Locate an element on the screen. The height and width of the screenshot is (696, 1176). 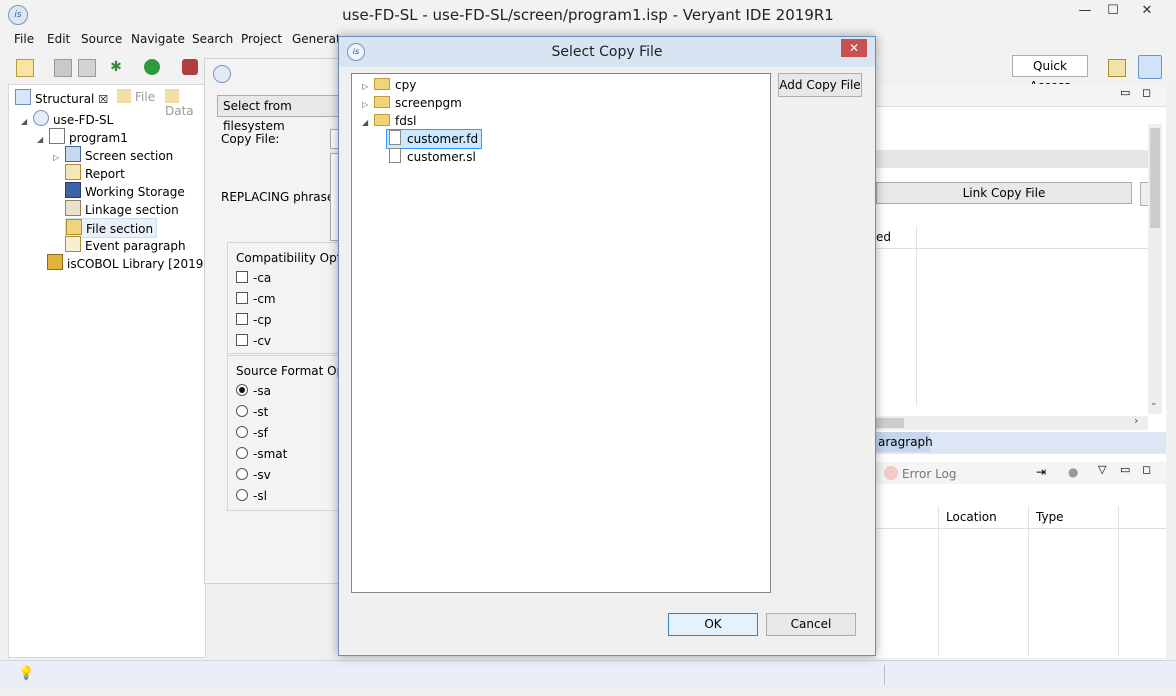
tree-item: Event paragraph is located at coordinates (125, 245).